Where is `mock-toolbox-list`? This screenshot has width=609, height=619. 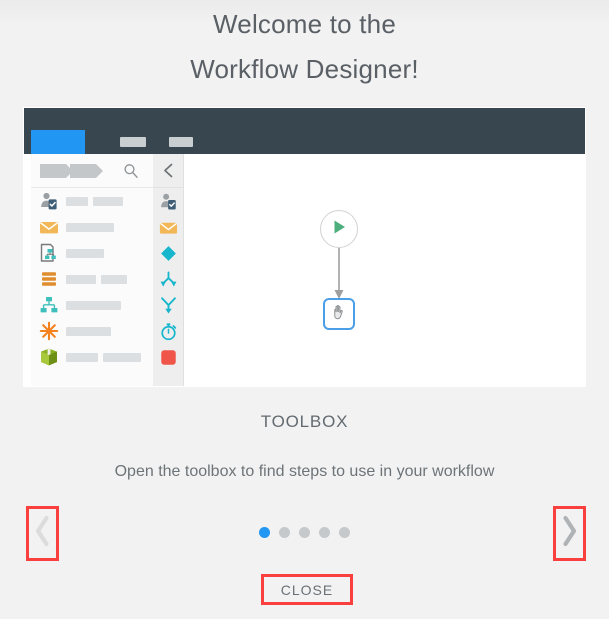
mock-toolbox-list is located at coordinates (92, 287).